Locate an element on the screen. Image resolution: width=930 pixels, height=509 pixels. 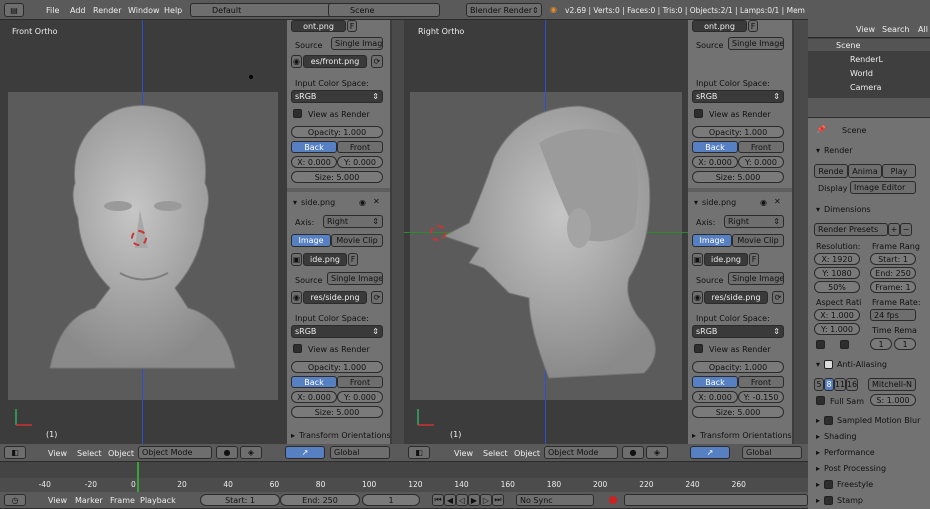
aa-size-field: S: 1.000 is located at coordinates (893, 400).